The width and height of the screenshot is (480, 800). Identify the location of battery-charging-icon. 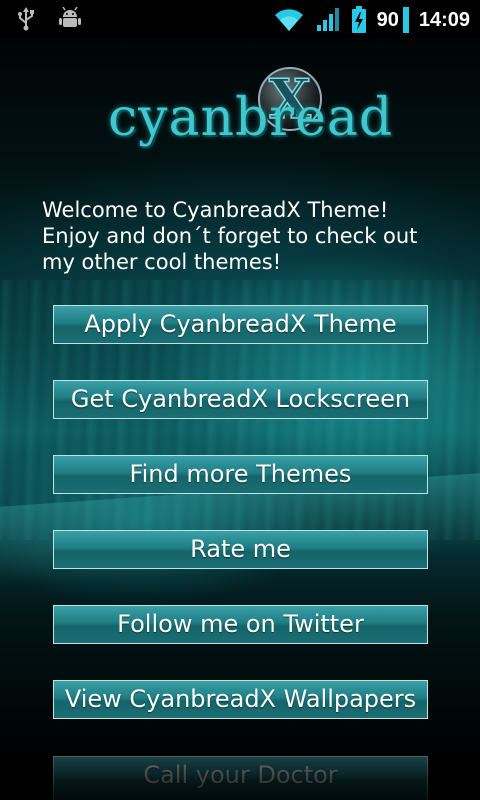
(359, 20).